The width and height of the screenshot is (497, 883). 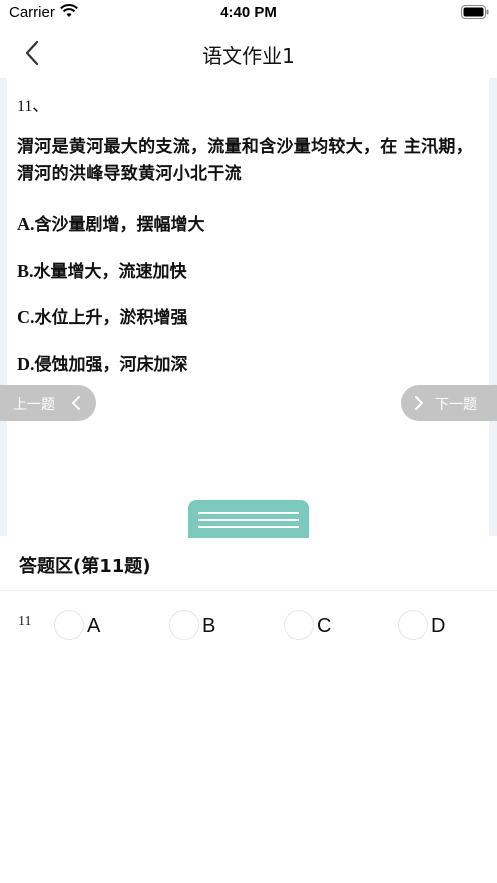 I want to click on choice-label: A, so click(x=94, y=626).